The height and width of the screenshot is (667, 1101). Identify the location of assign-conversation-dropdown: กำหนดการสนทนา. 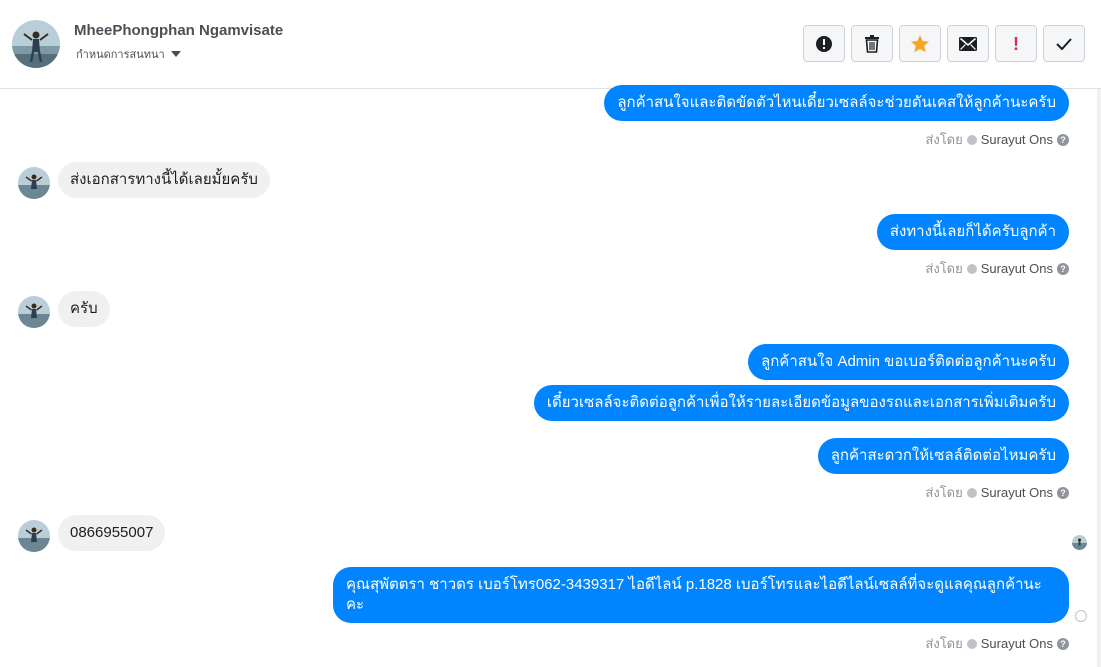
(128, 54).